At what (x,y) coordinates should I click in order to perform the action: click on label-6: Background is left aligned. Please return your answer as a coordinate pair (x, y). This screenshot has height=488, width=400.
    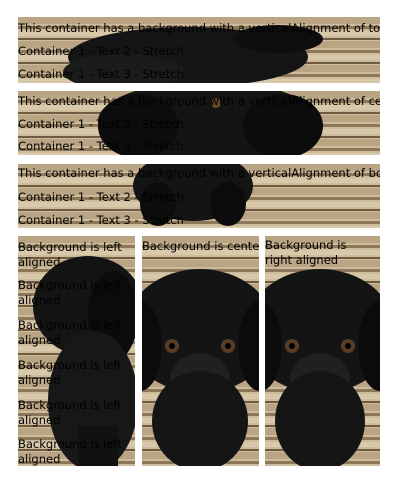
    Looking at the image, I should click on (70, 451).